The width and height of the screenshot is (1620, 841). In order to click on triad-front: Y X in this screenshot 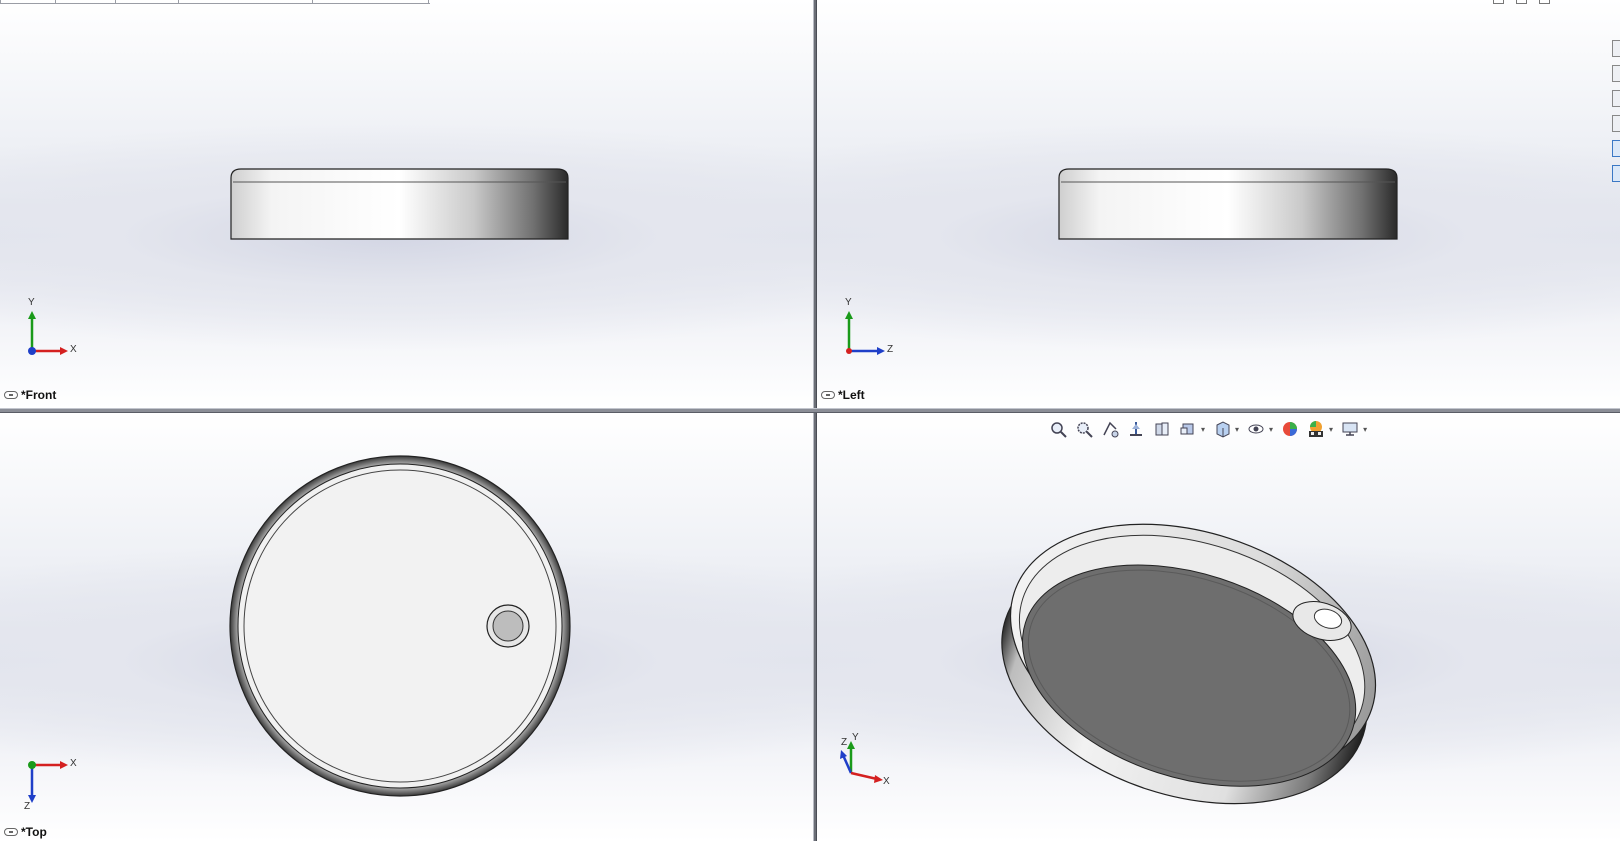, I will do `click(50, 330)`.